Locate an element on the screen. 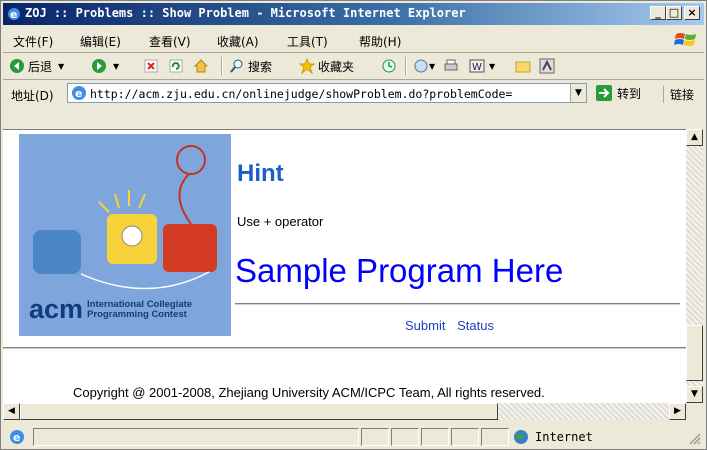 The image size is (707, 450). close-button: × is located at coordinates (692, 13).